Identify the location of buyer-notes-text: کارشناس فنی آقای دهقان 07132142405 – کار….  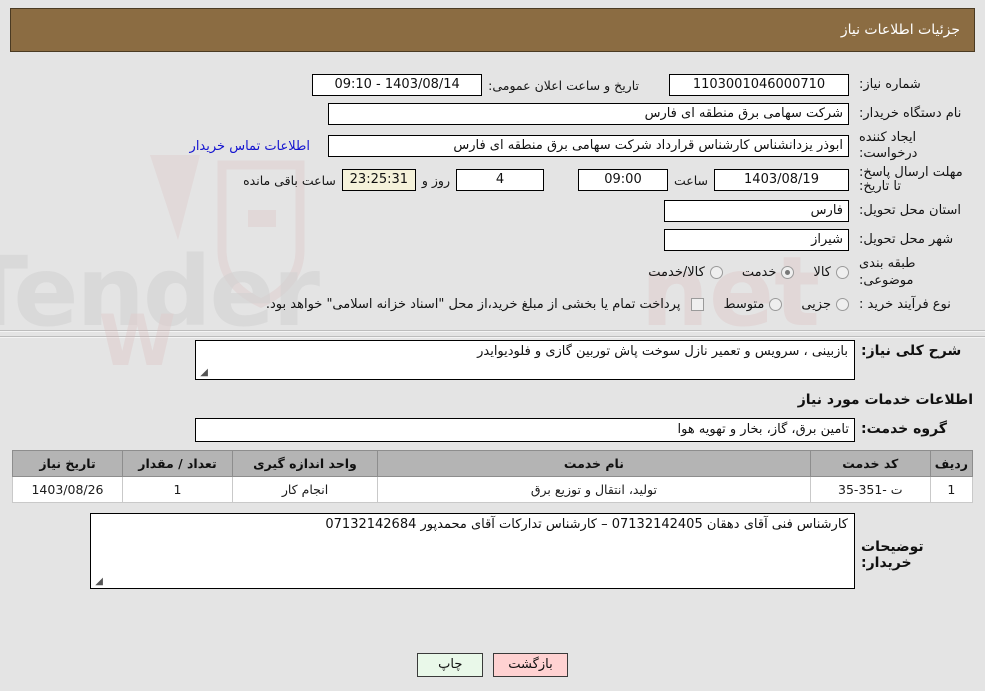
(586, 524).